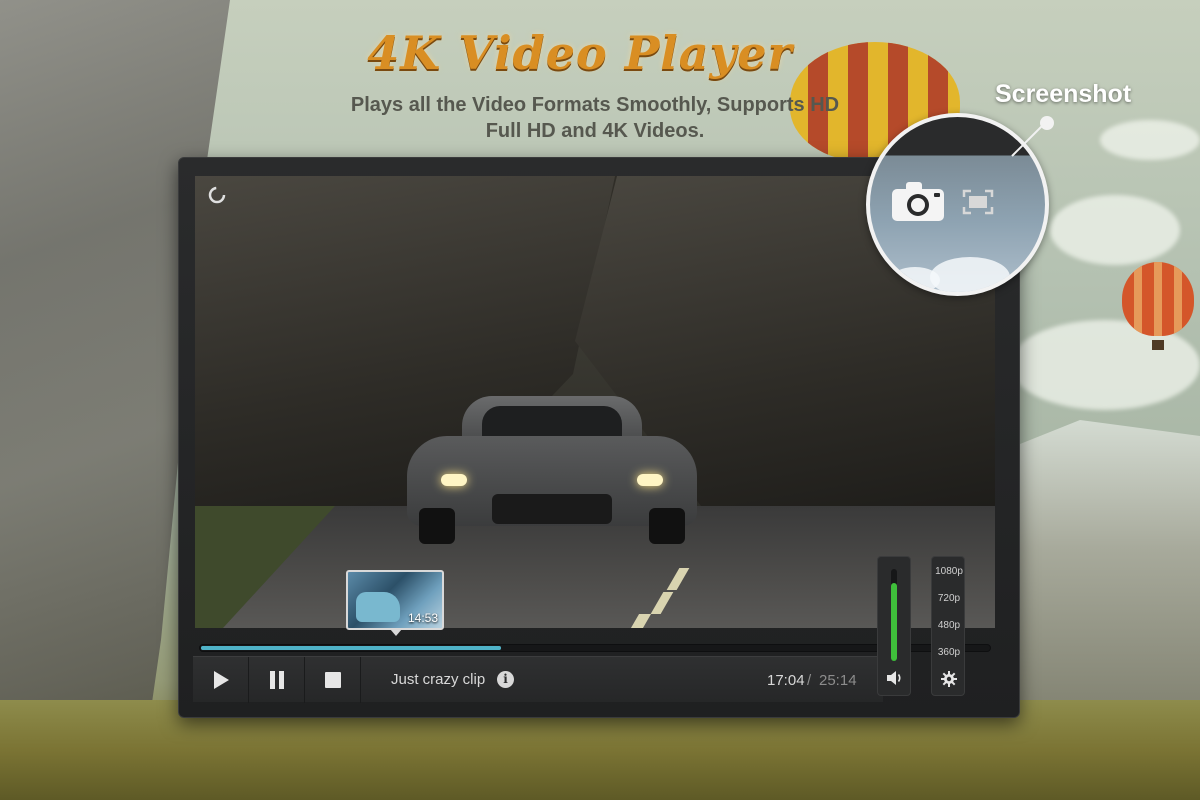 The height and width of the screenshot is (800, 1200). What do you see at coordinates (1158, 299) in the screenshot?
I see `balloon-small` at bounding box center [1158, 299].